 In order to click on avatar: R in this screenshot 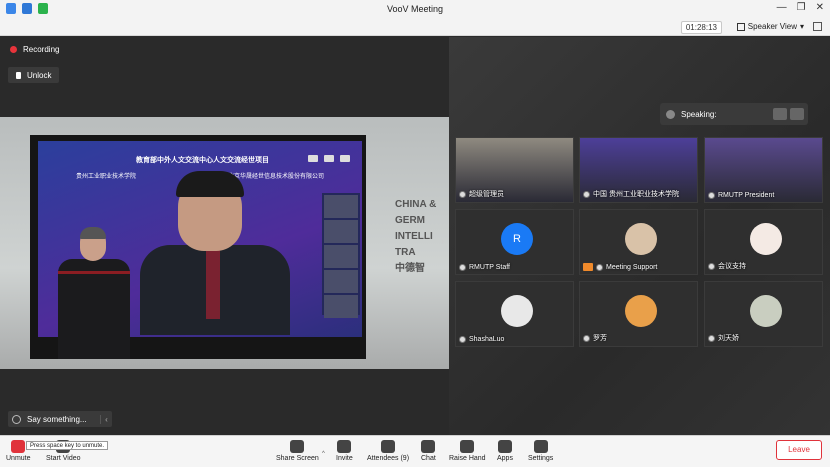, I will do `click(517, 239)`.